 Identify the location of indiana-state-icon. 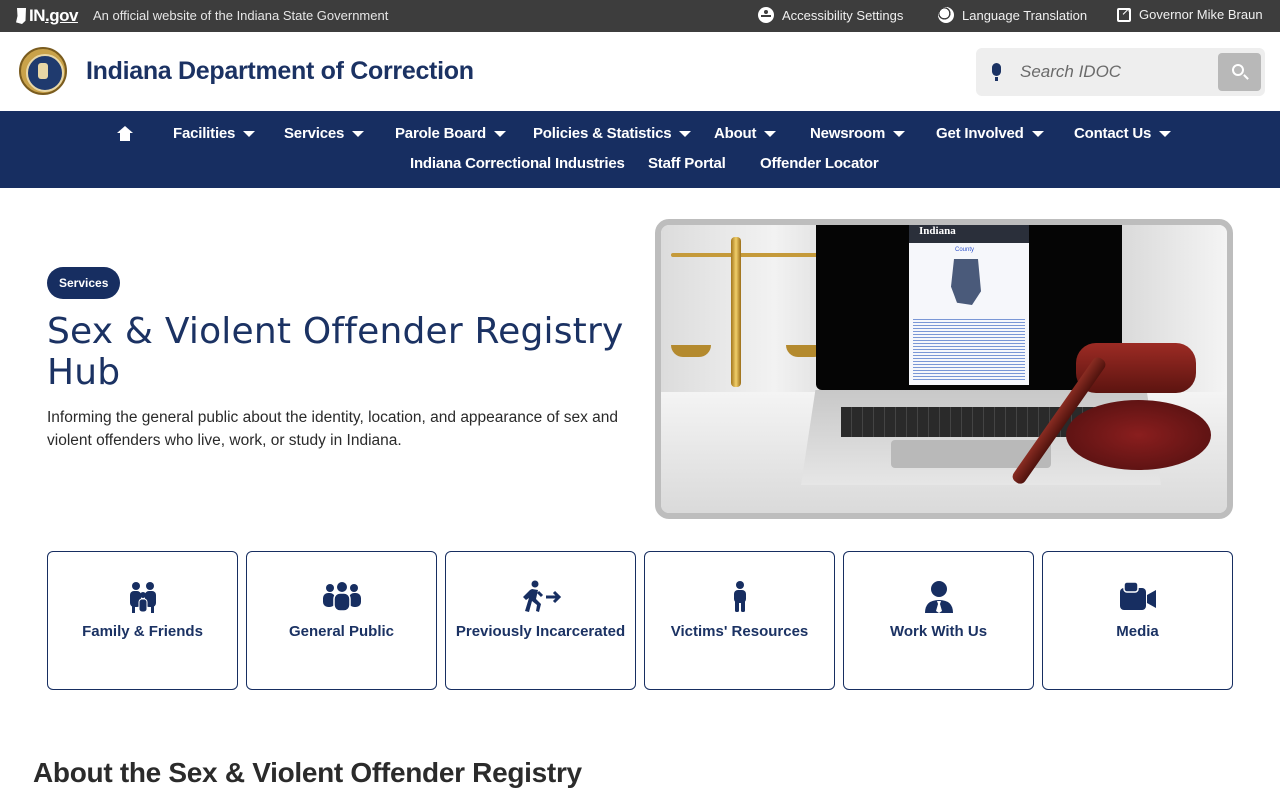
(21, 16).